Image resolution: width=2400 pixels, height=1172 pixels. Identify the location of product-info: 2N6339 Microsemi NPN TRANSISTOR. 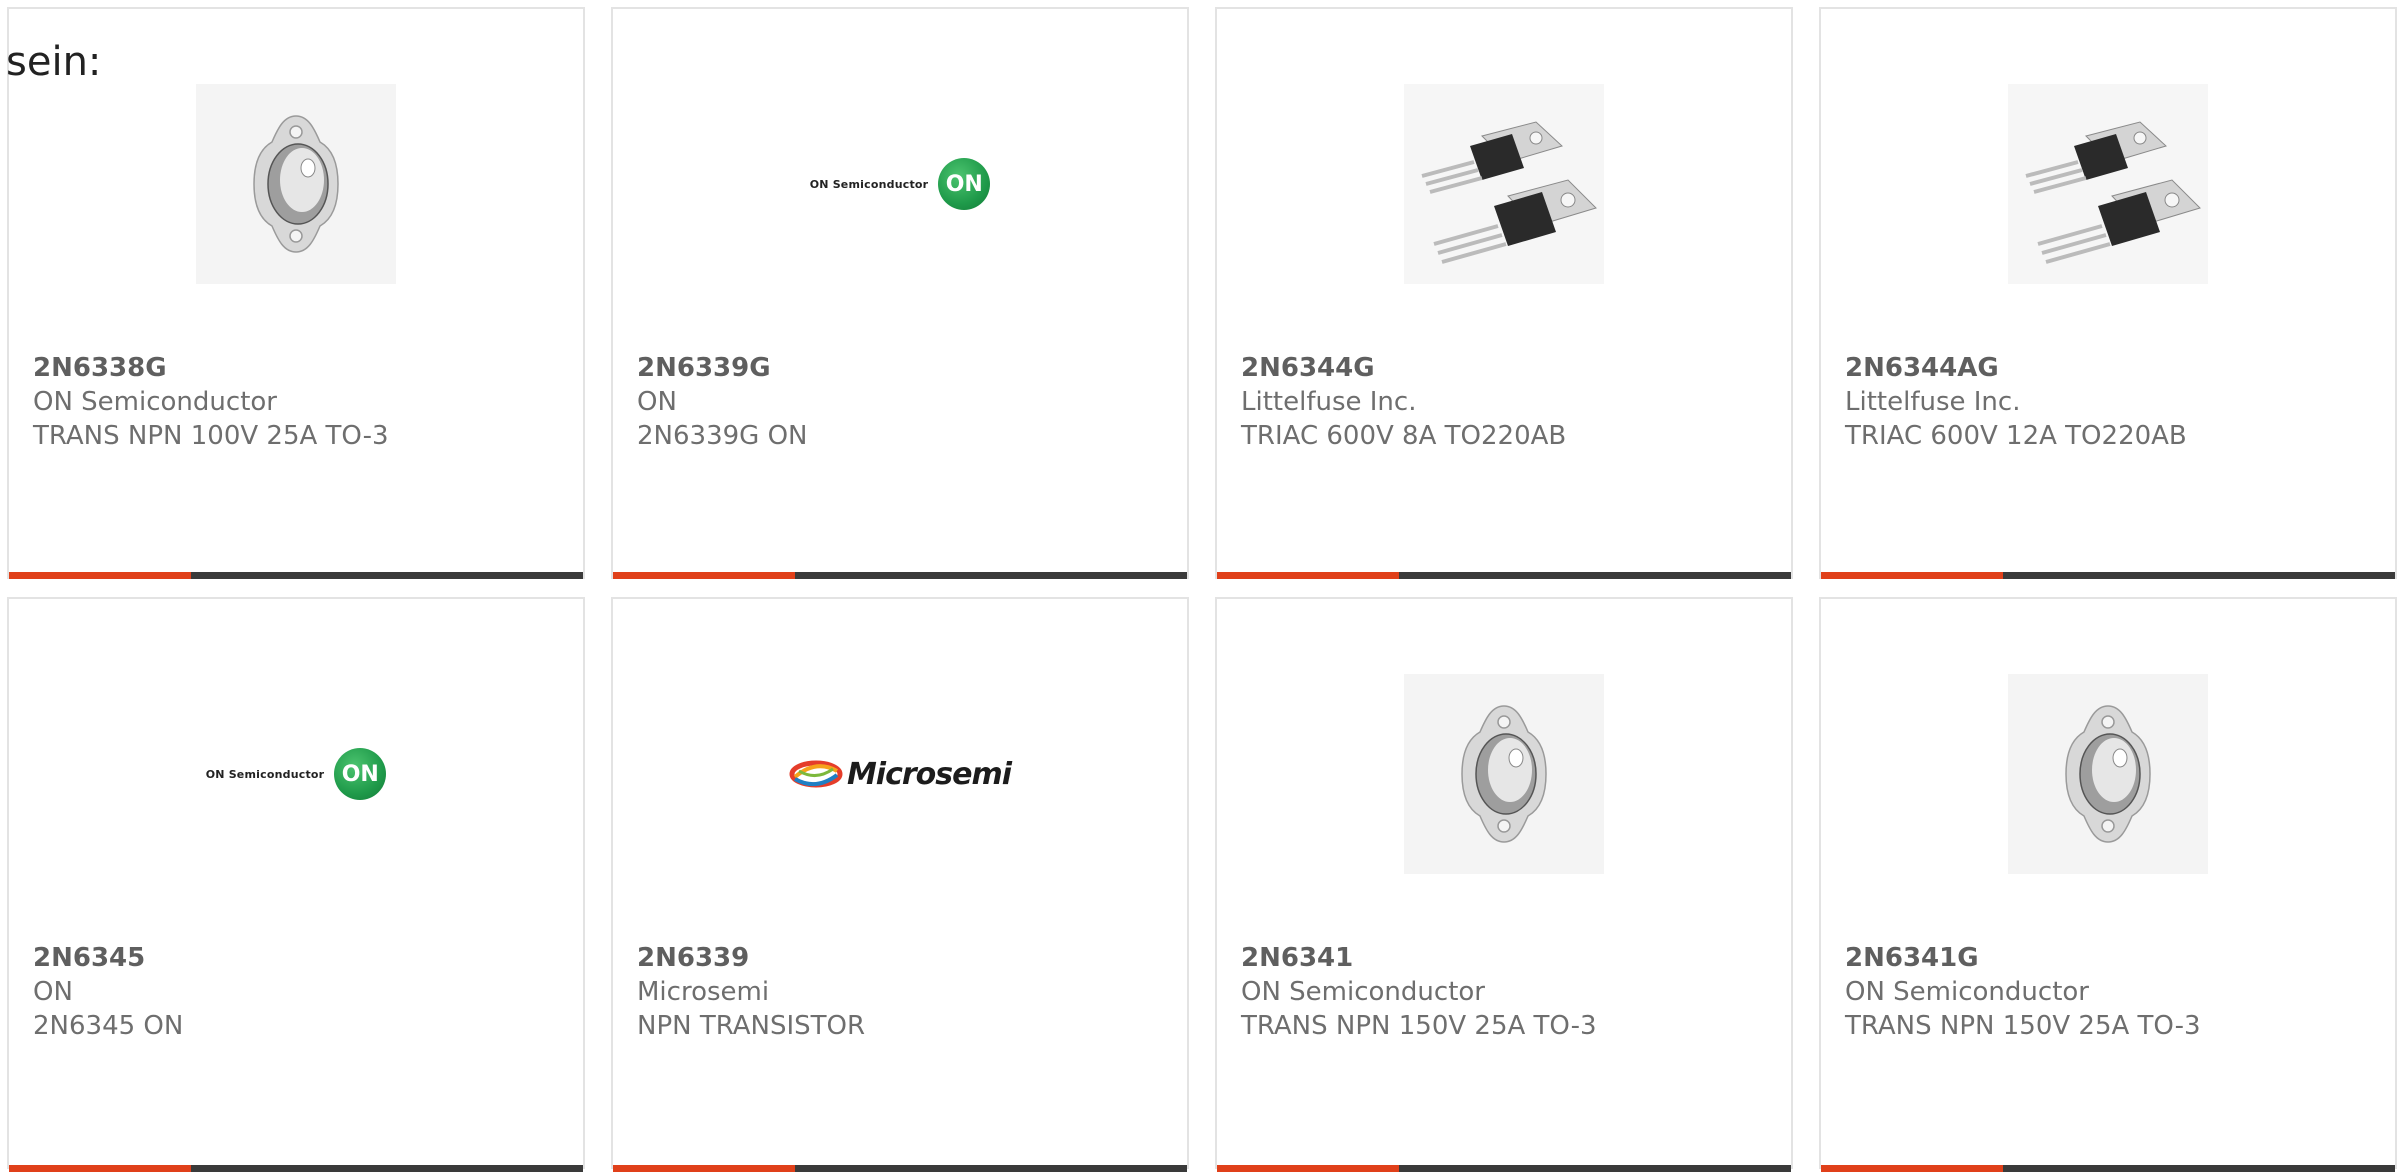
(902, 992).